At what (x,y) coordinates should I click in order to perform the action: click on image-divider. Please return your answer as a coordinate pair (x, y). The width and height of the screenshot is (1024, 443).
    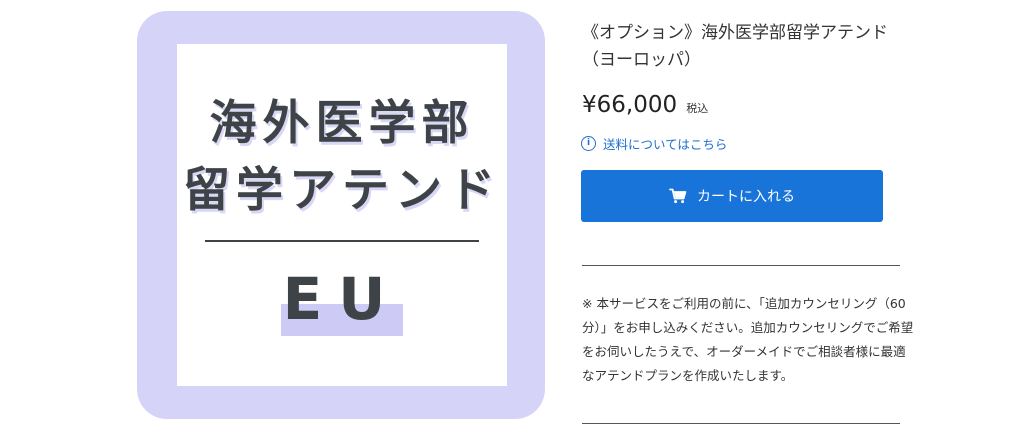
    Looking at the image, I should click on (342, 241).